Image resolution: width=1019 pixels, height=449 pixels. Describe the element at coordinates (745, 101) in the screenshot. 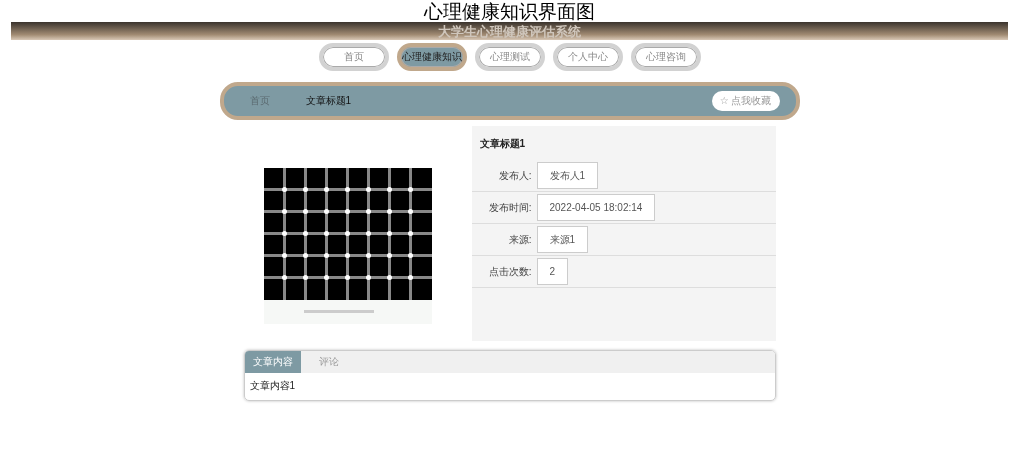

I see `favorite-button: ☆ 点我收藏` at that location.